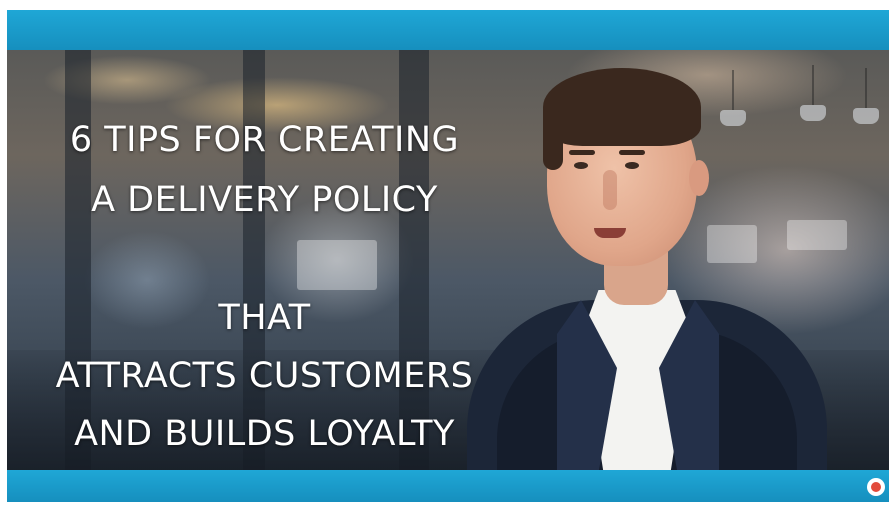  Describe the element at coordinates (553, 140) in the screenshot. I see `presenter-hair-side` at that location.